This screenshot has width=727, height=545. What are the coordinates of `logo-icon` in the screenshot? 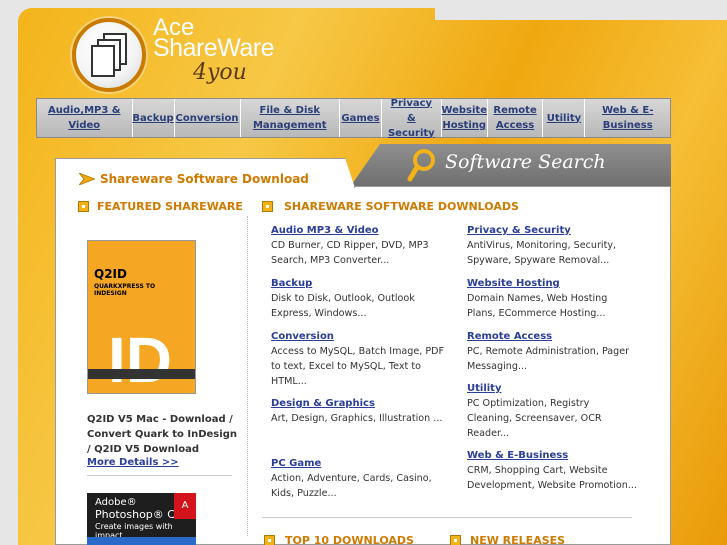 It's located at (109, 55).